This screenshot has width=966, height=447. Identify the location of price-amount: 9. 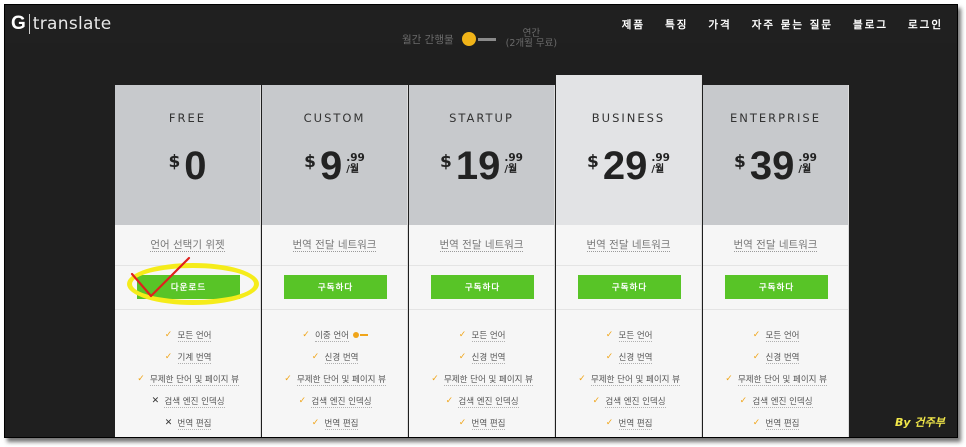
(331, 166).